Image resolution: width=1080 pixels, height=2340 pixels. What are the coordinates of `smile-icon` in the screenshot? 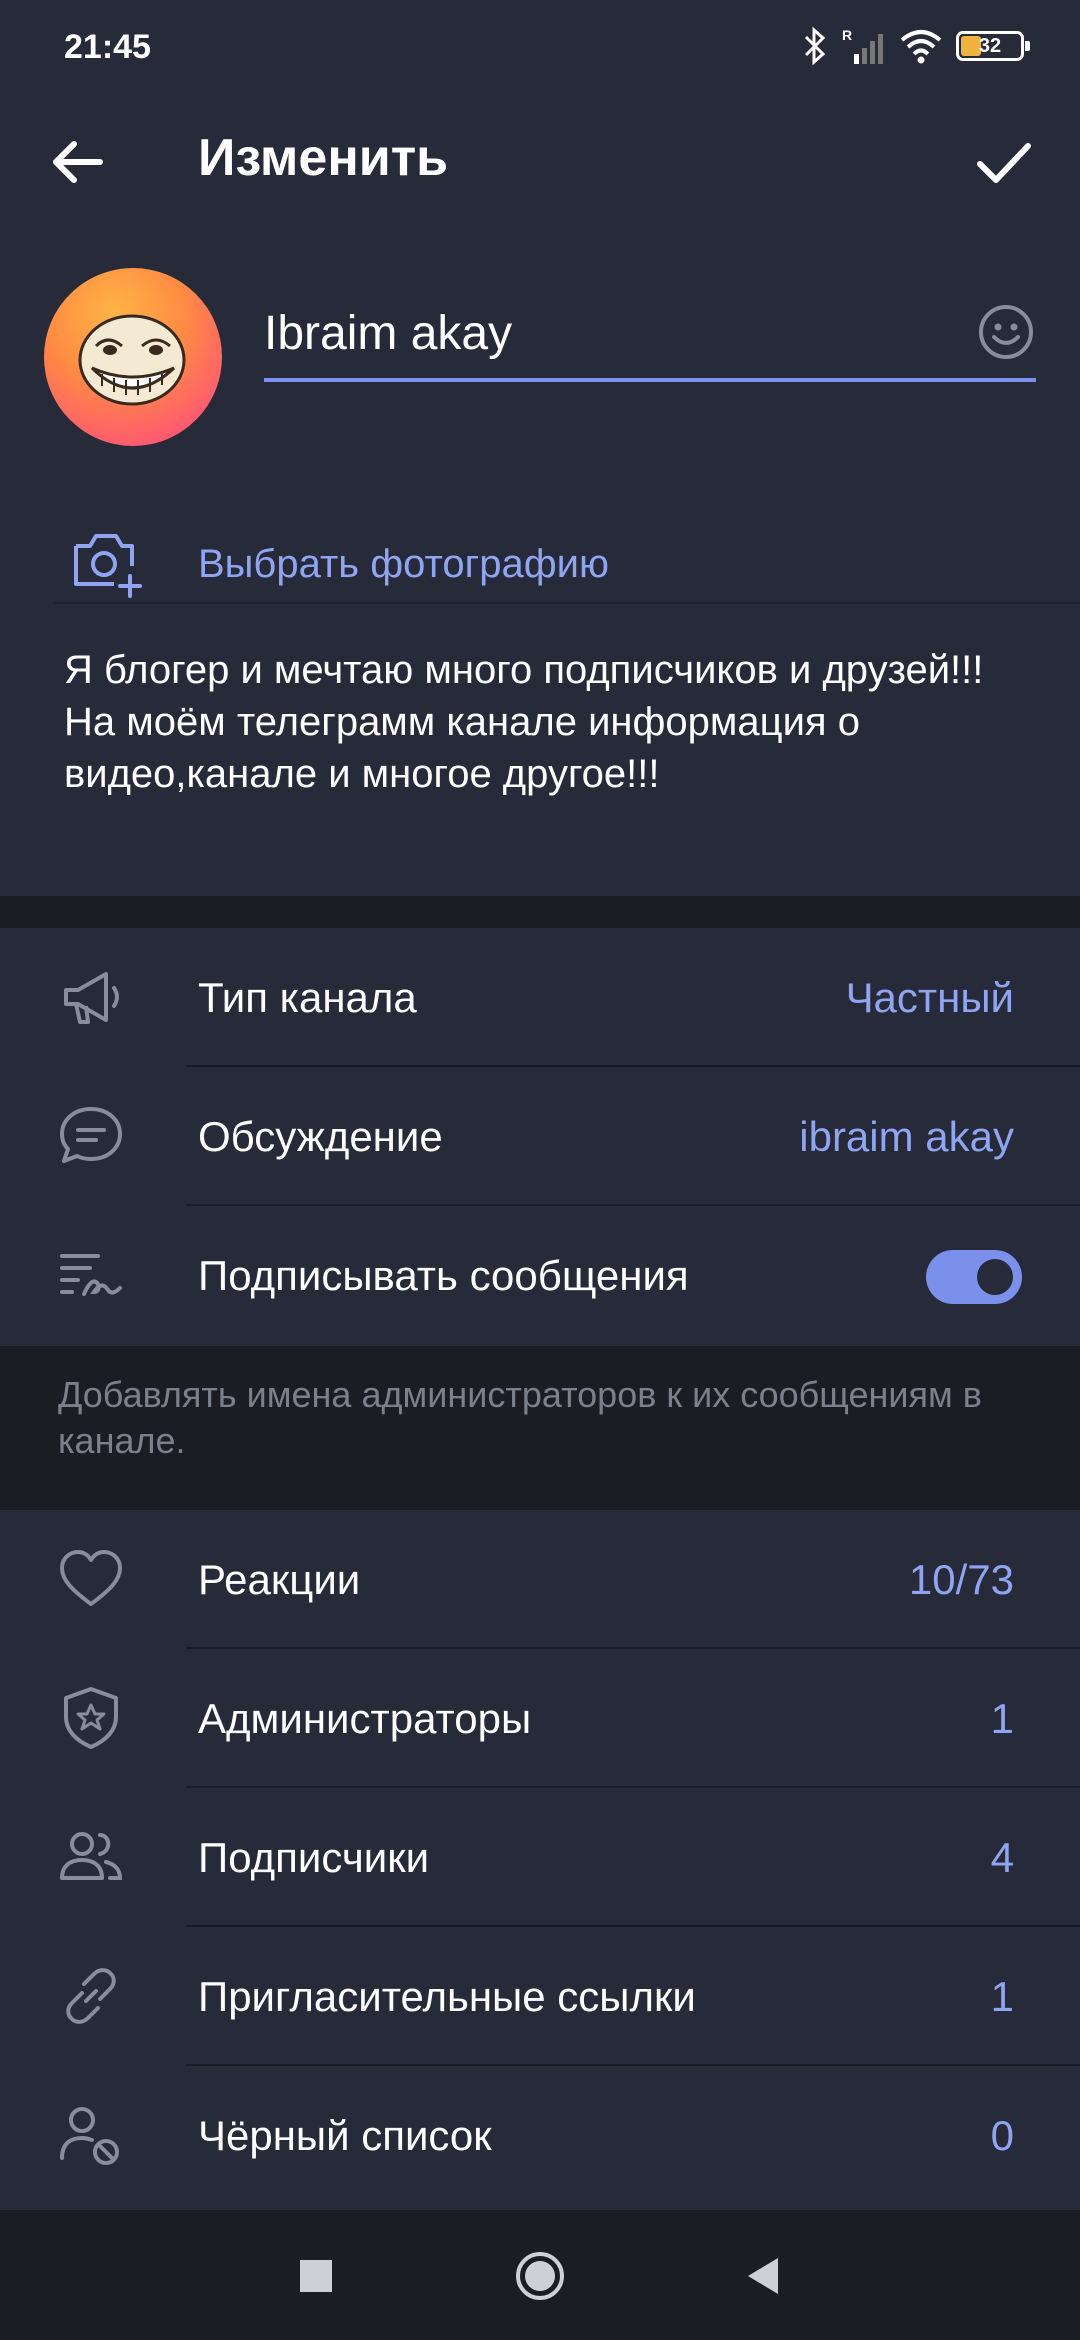 It's located at (1006, 332).